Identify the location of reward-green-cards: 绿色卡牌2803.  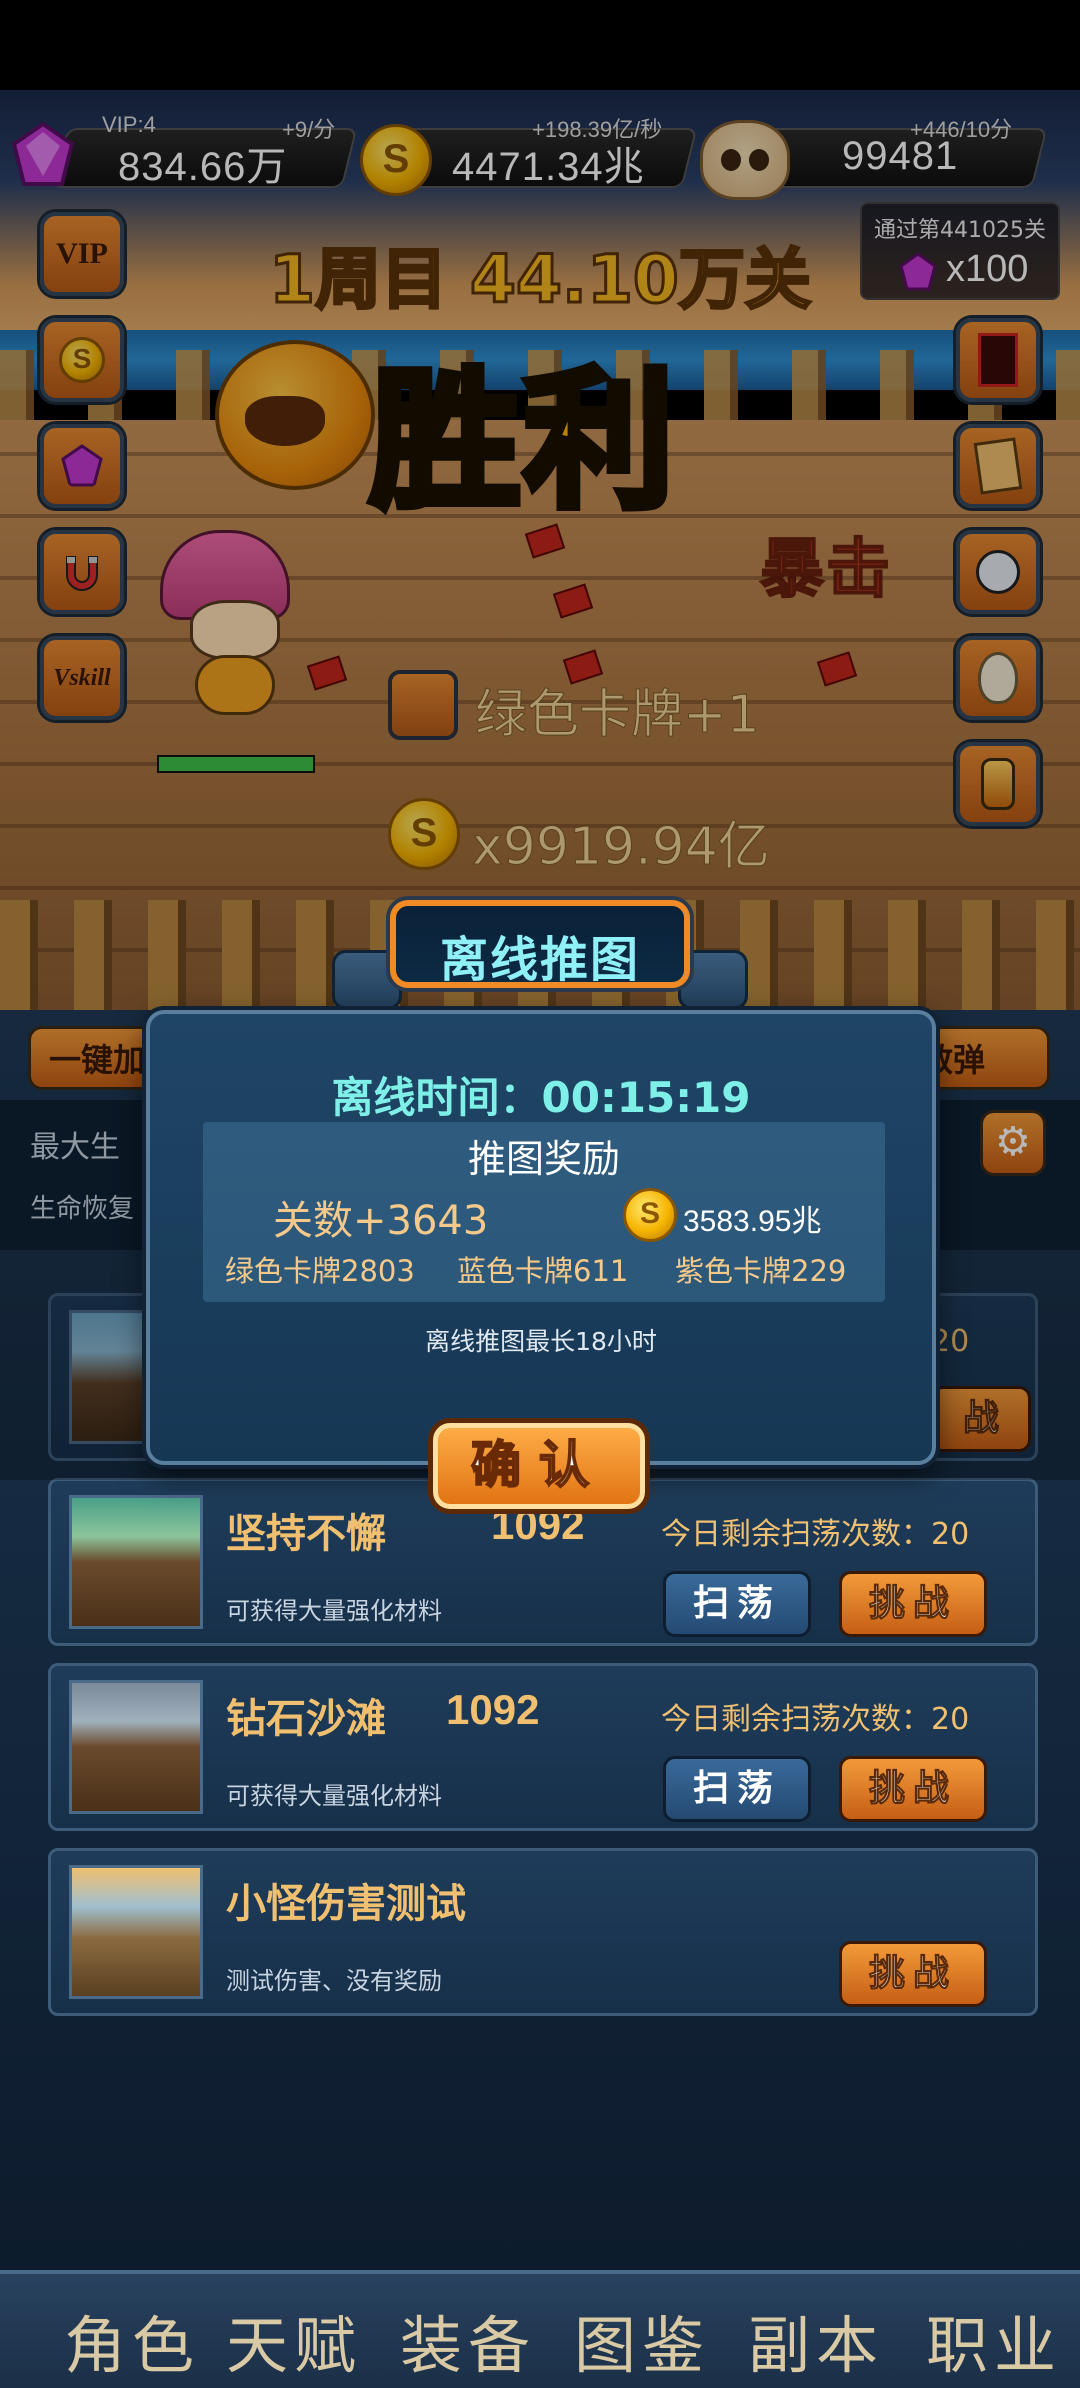
(320, 1271).